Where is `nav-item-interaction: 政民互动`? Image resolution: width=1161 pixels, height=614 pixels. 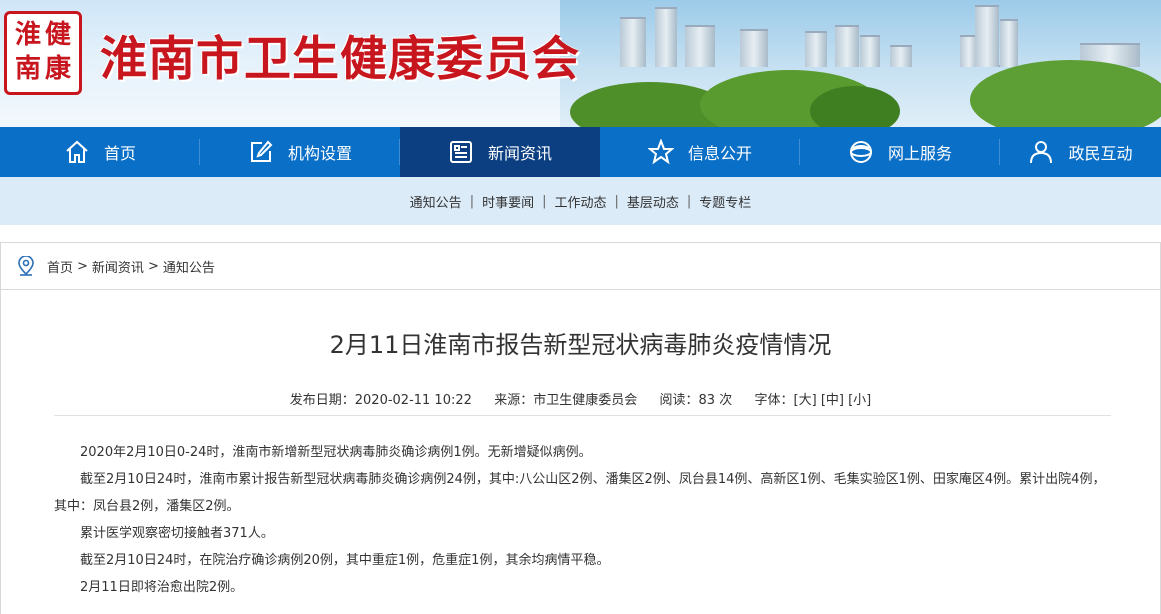 nav-item-interaction: 政民互动 is located at coordinates (1080, 152).